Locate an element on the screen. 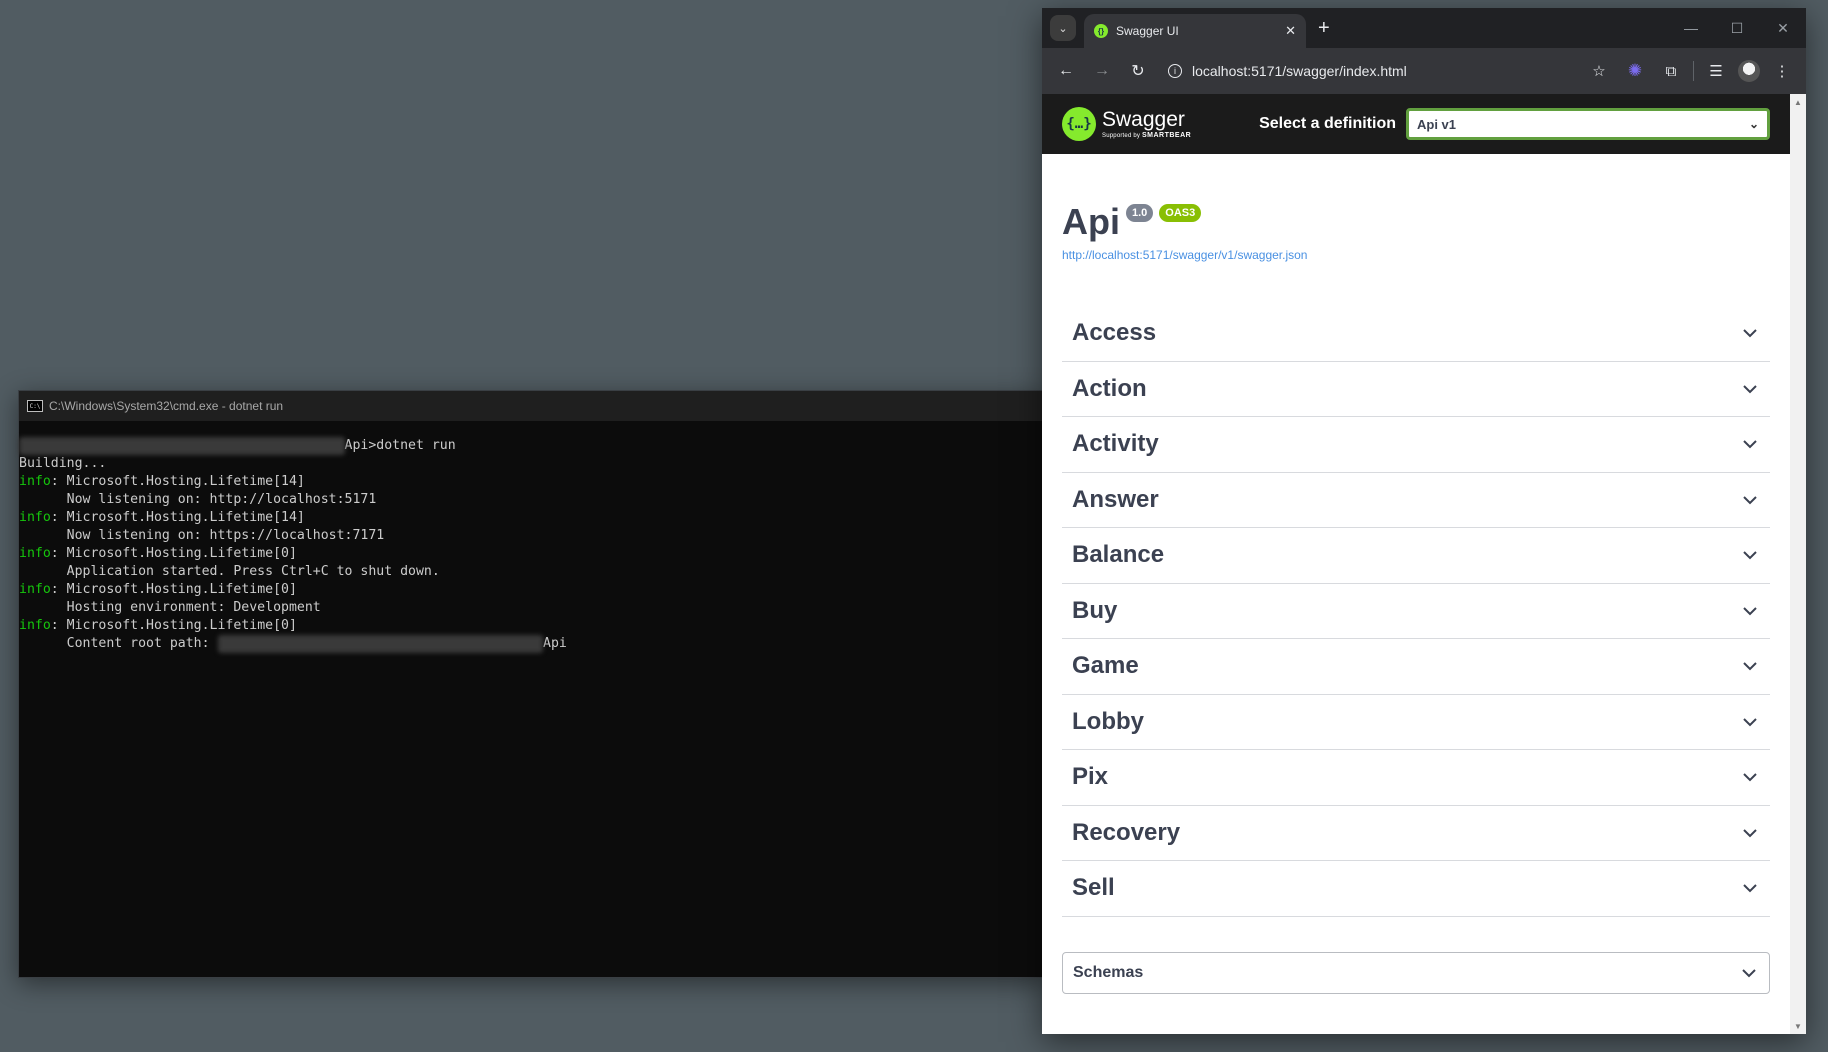 This screenshot has width=1828, height=1052. site-info-icon: i is located at coordinates (1175, 71).